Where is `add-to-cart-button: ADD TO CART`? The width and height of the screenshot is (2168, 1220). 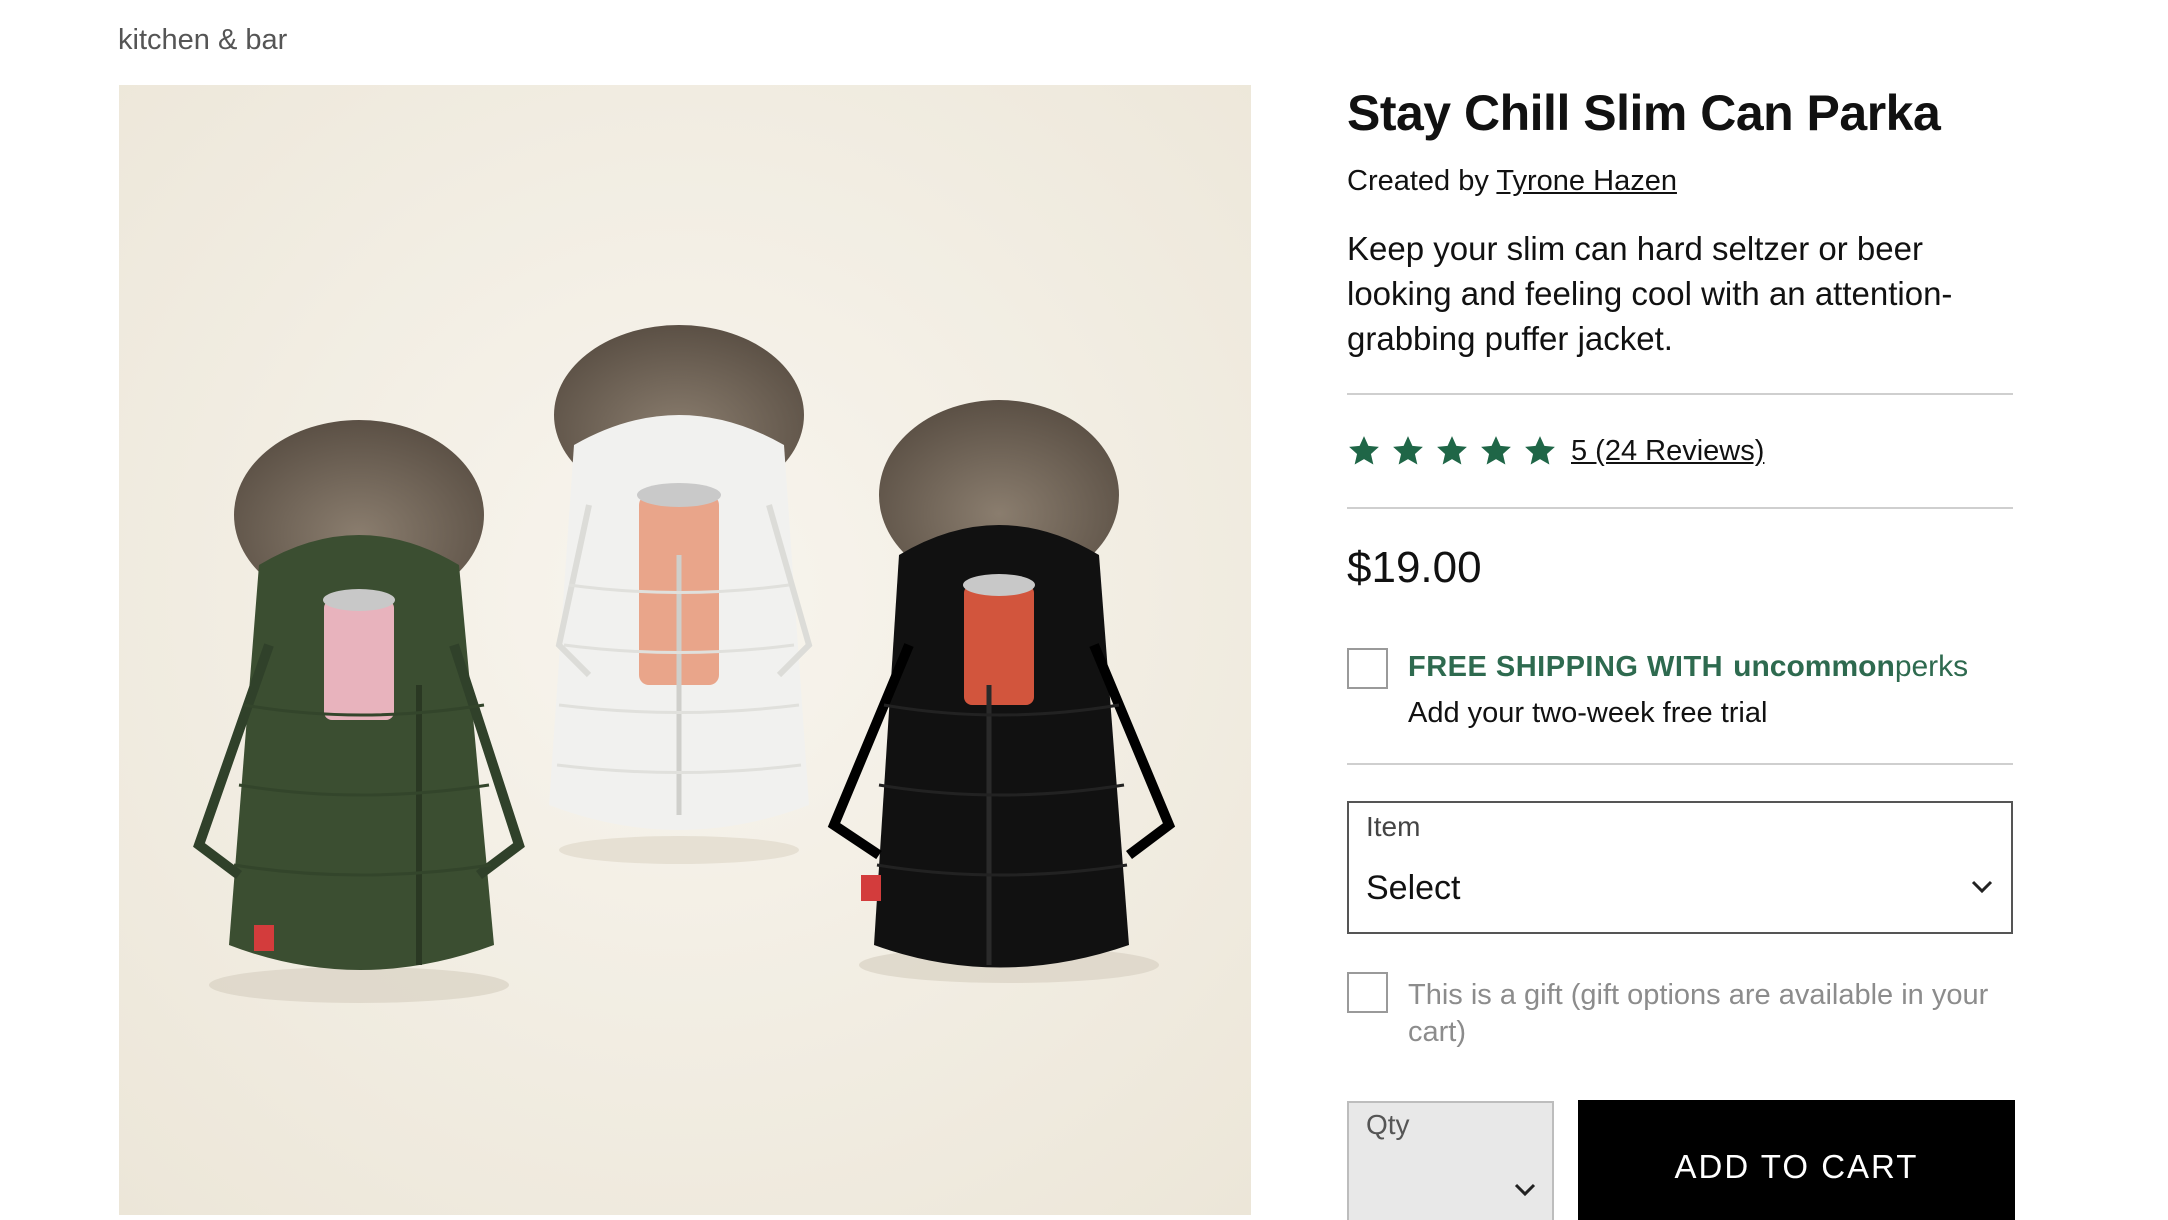
add-to-cart-button: ADD TO CART is located at coordinates (1796, 1160).